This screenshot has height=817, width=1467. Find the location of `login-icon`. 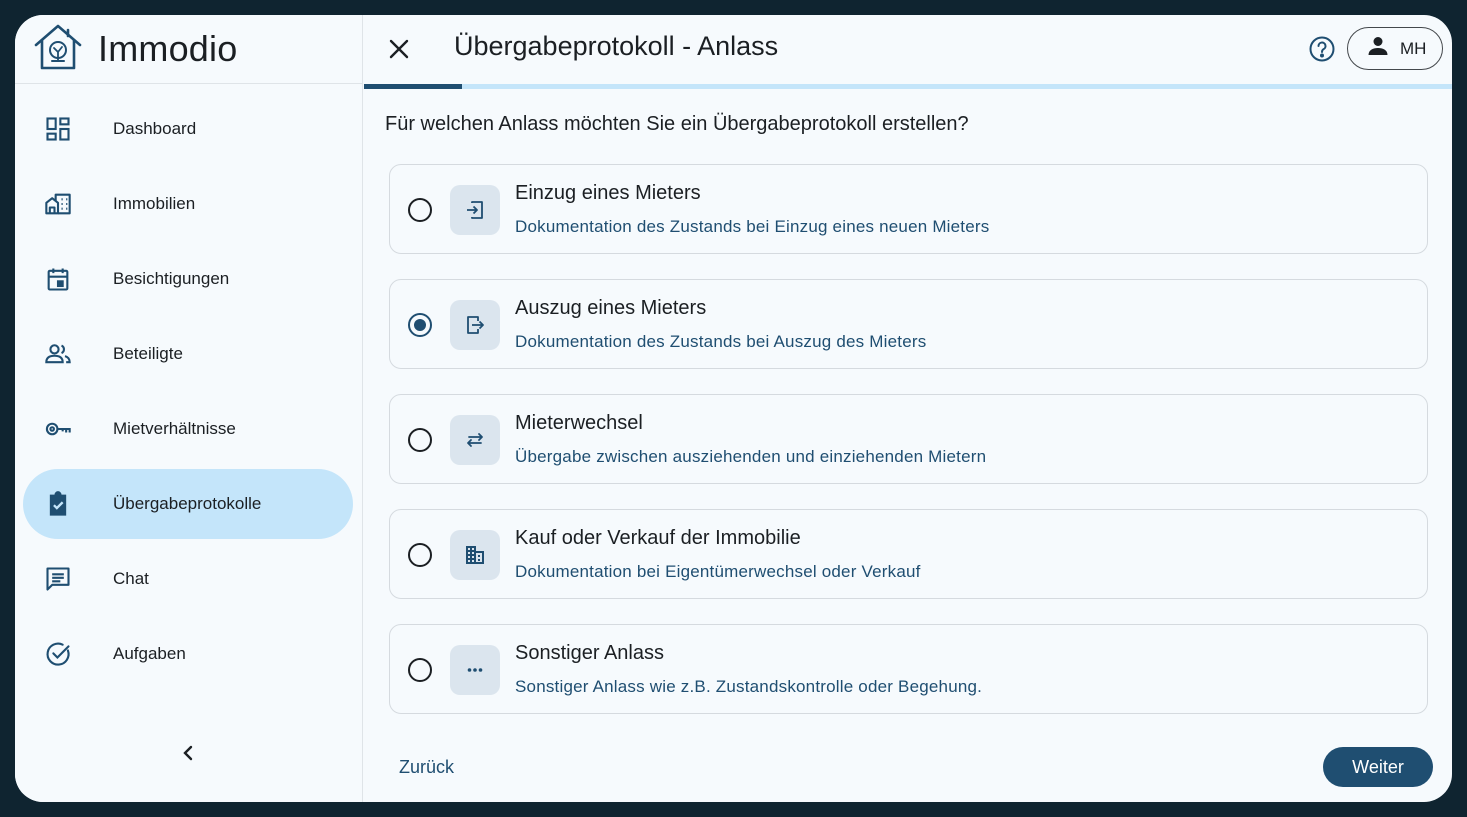

login-icon is located at coordinates (475, 210).